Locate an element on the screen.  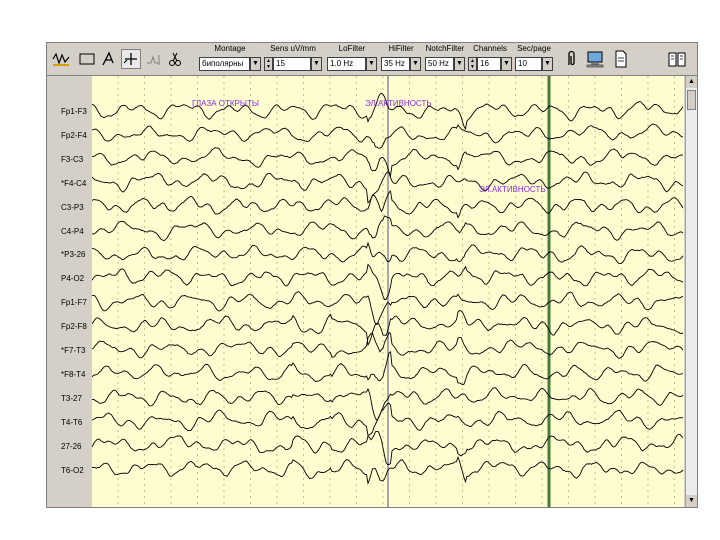
hifilter-control: HiFilter 35 Hz ▼ is located at coordinates (401, 59).